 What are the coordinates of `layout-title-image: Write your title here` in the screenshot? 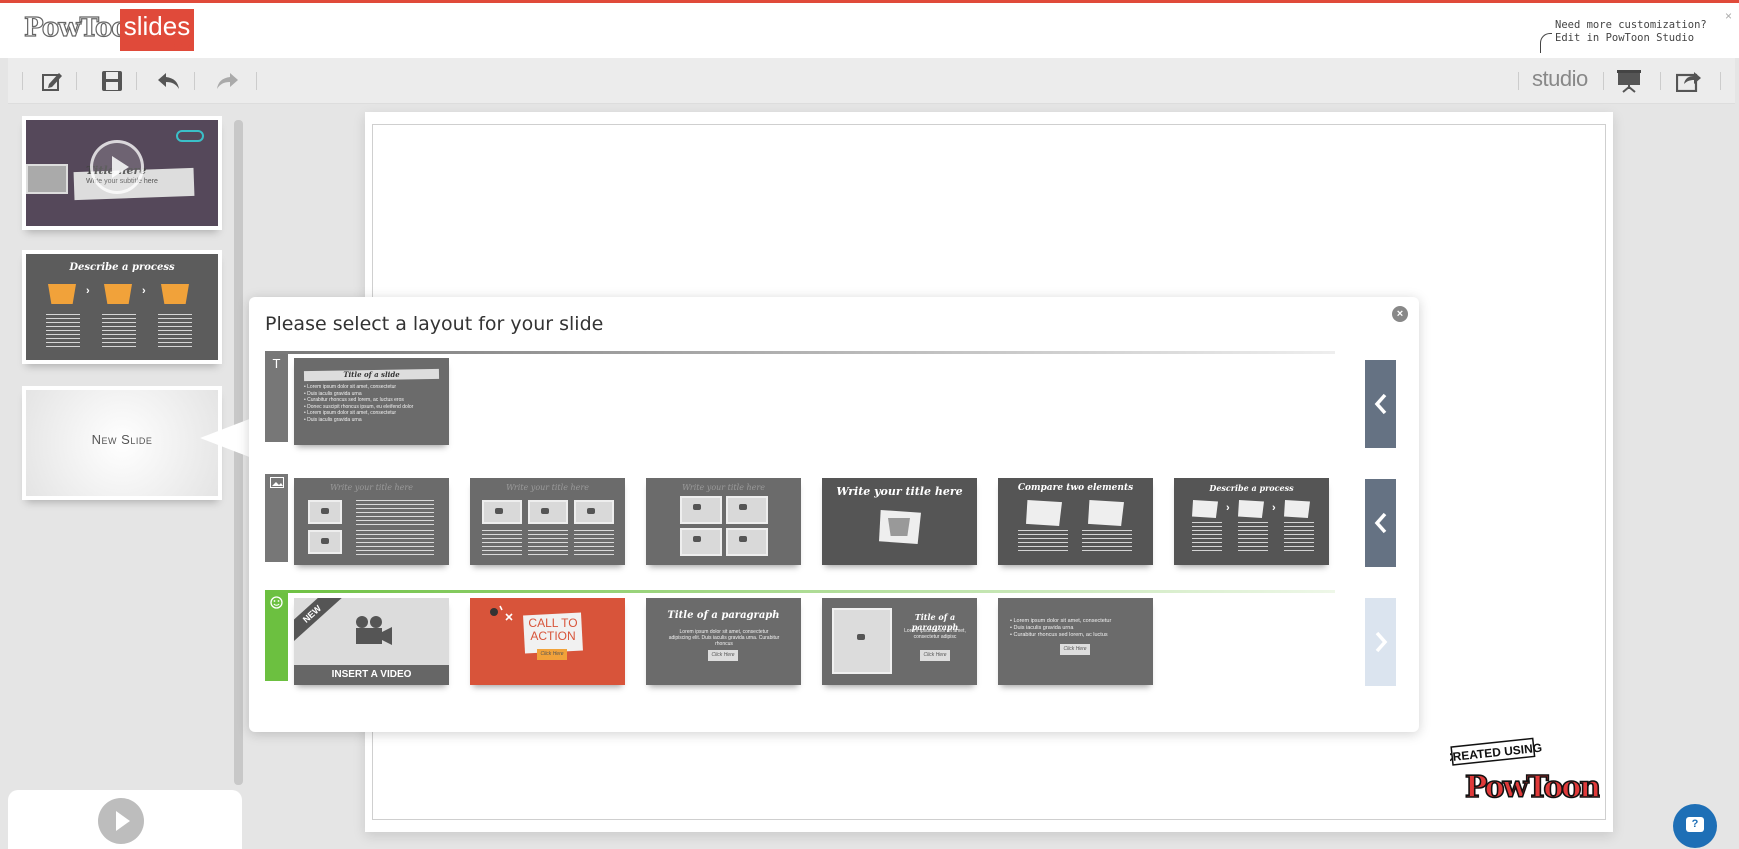 It's located at (899, 521).